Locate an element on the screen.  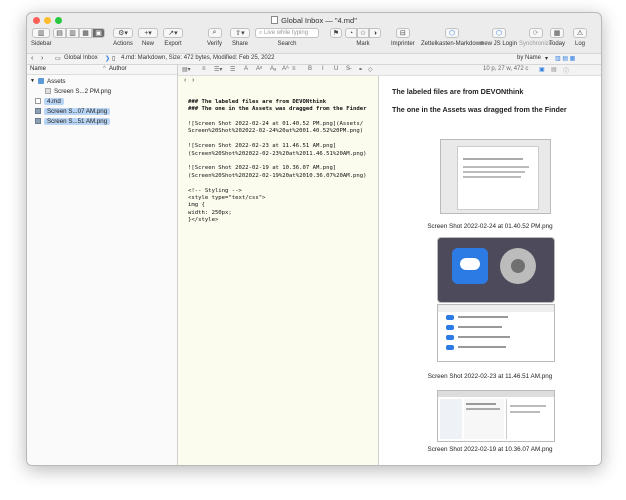
js-login-button: ⬡ new JS Login is located at coordinates (499, 37).